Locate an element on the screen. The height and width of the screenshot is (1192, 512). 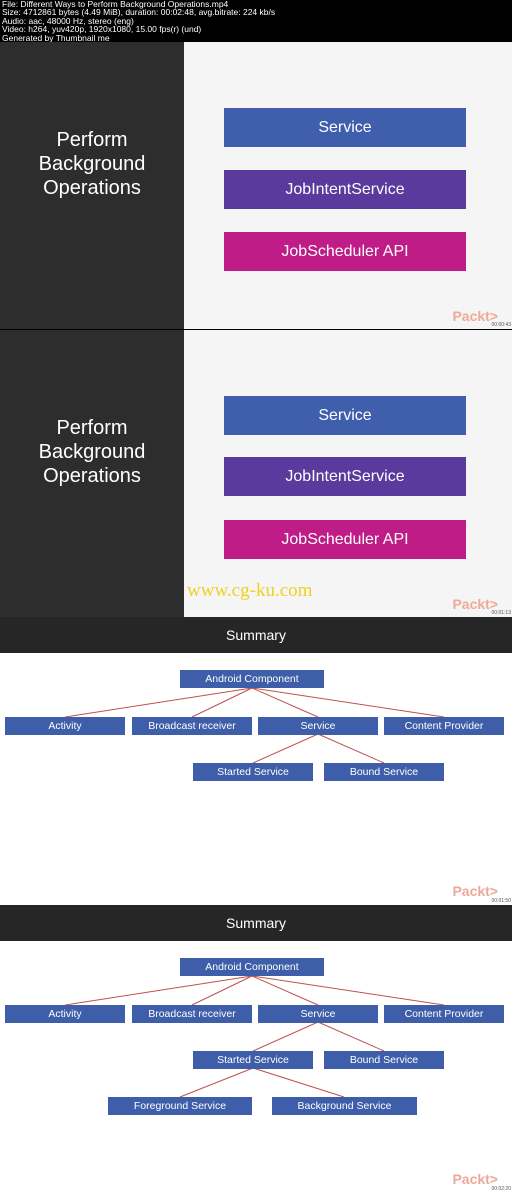
timestamp: 00:01:50 is located at coordinates (501, 901).